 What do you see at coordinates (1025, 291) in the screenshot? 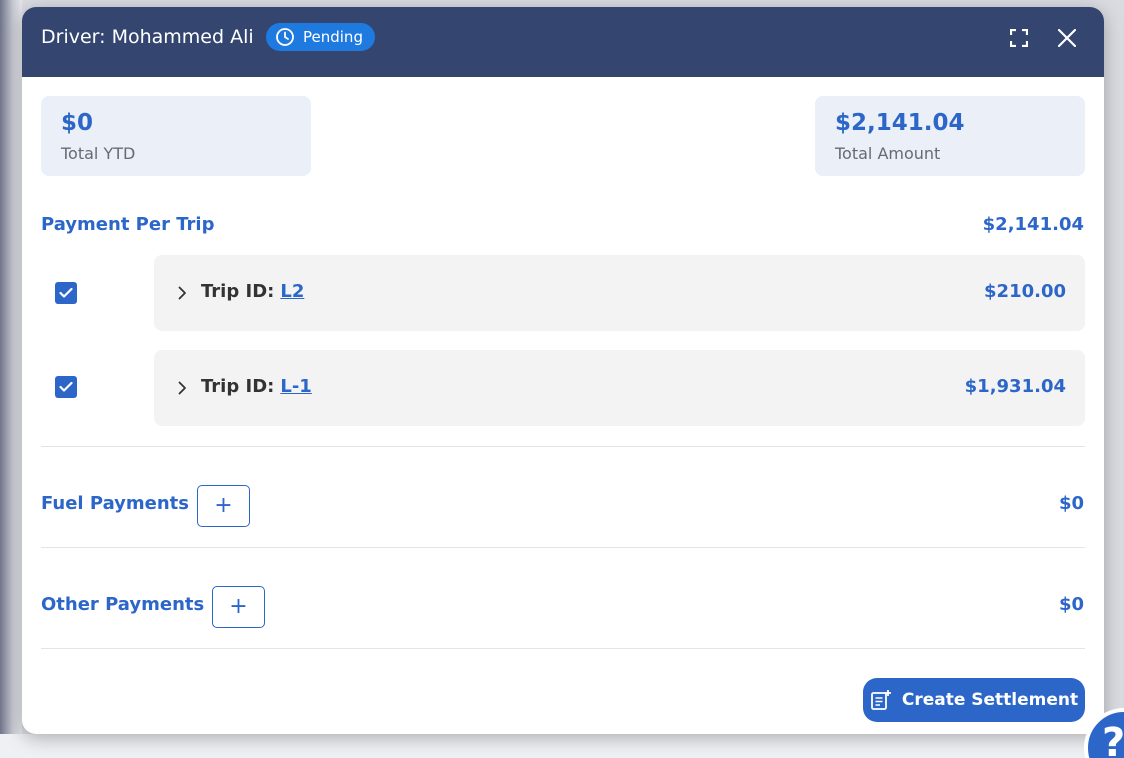
I see `trip-amount: $210.00` at bounding box center [1025, 291].